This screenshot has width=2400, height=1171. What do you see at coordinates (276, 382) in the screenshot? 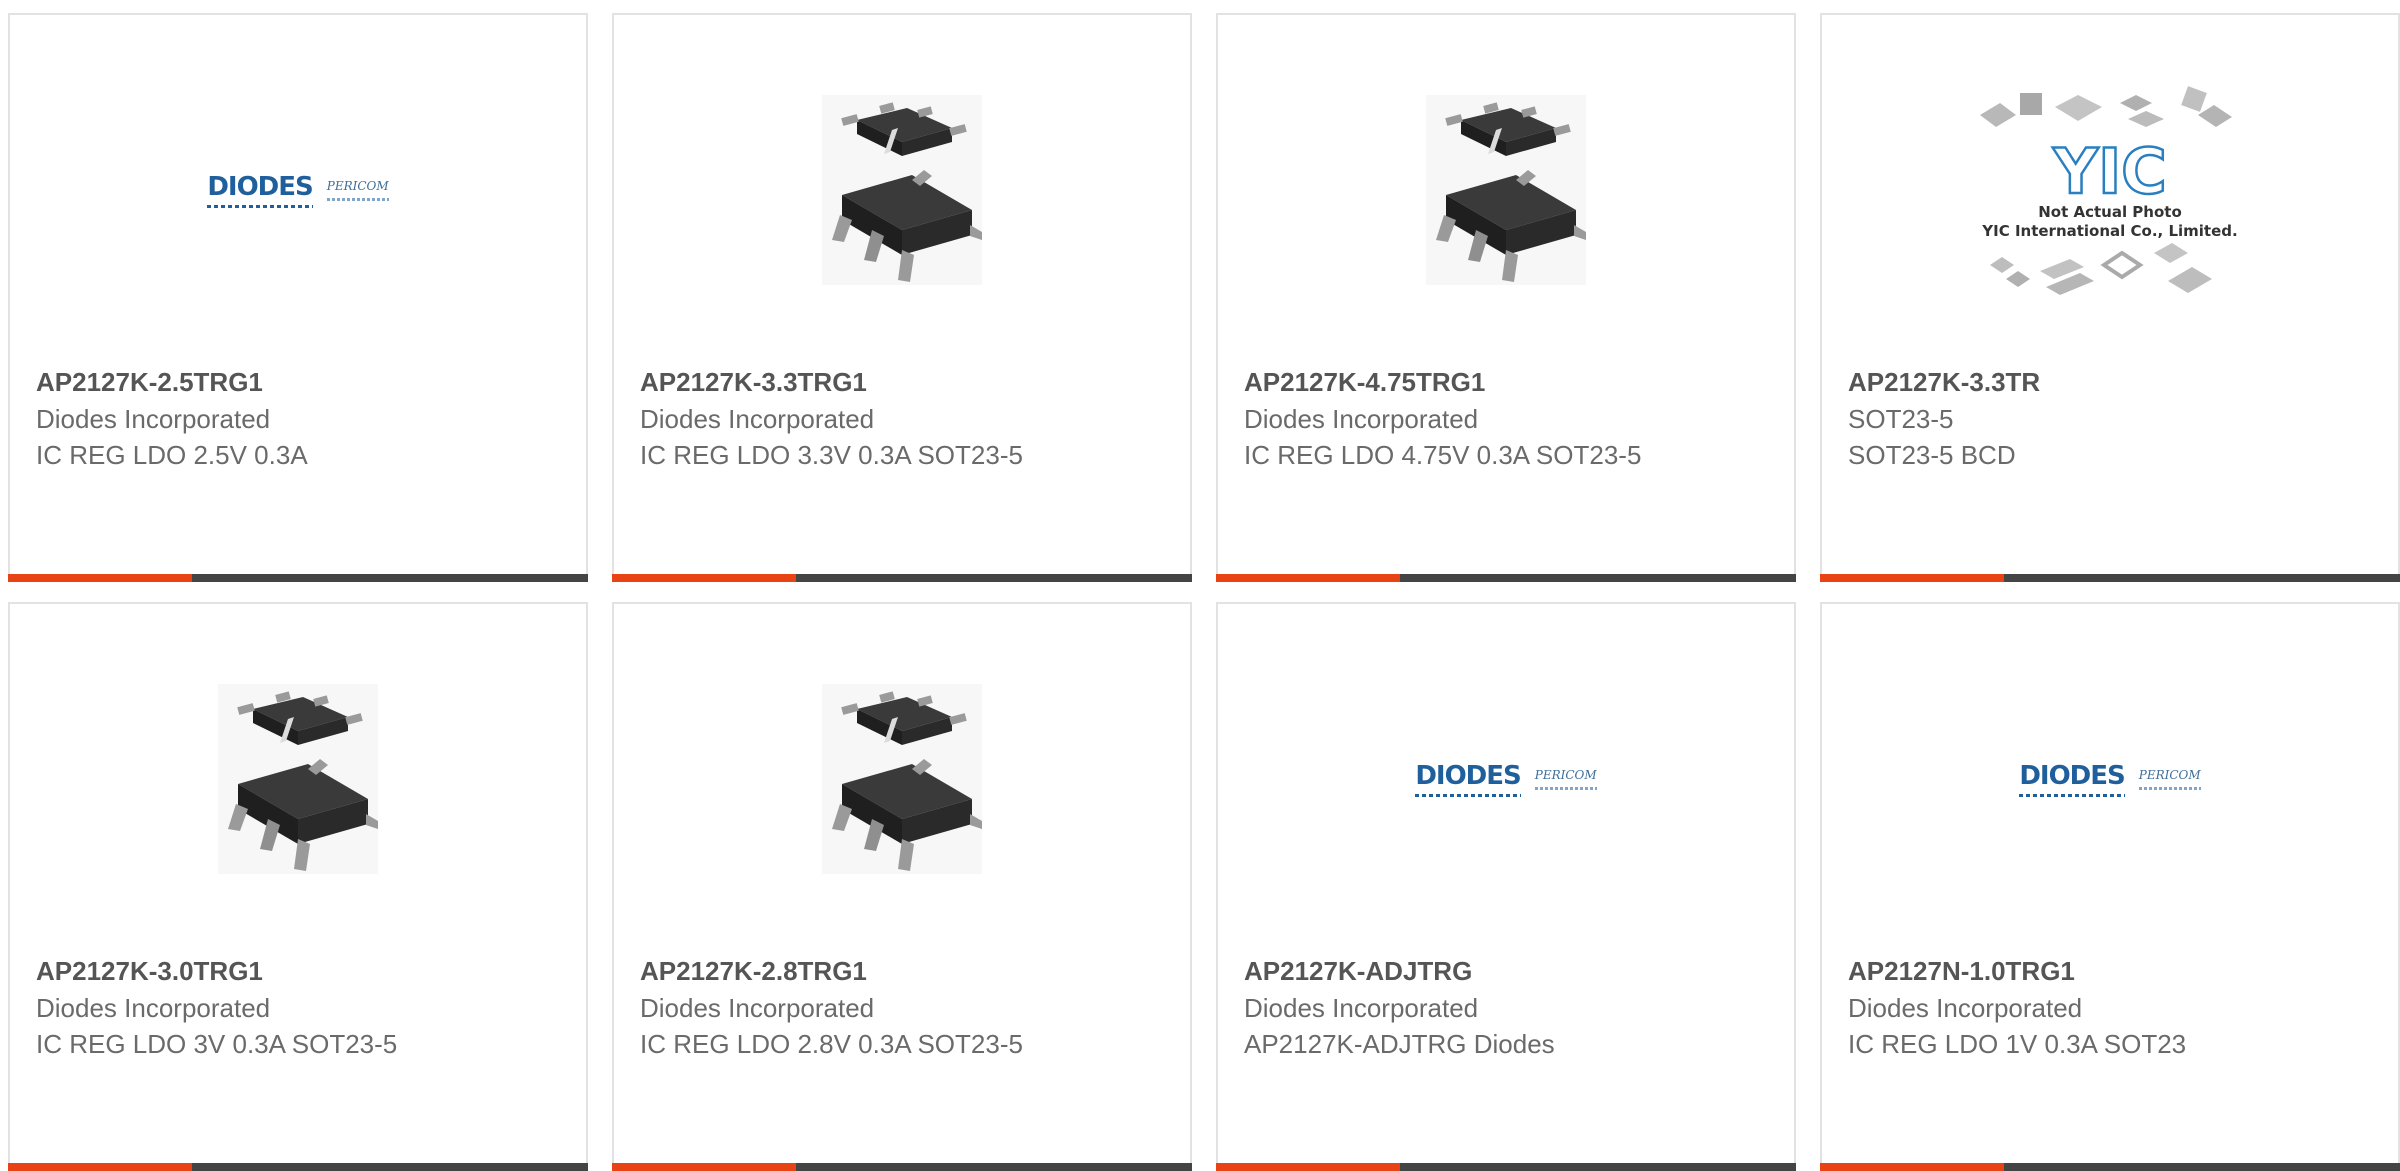
I see `part-number-link: AP2127K-2.5TRG1` at bounding box center [276, 382].